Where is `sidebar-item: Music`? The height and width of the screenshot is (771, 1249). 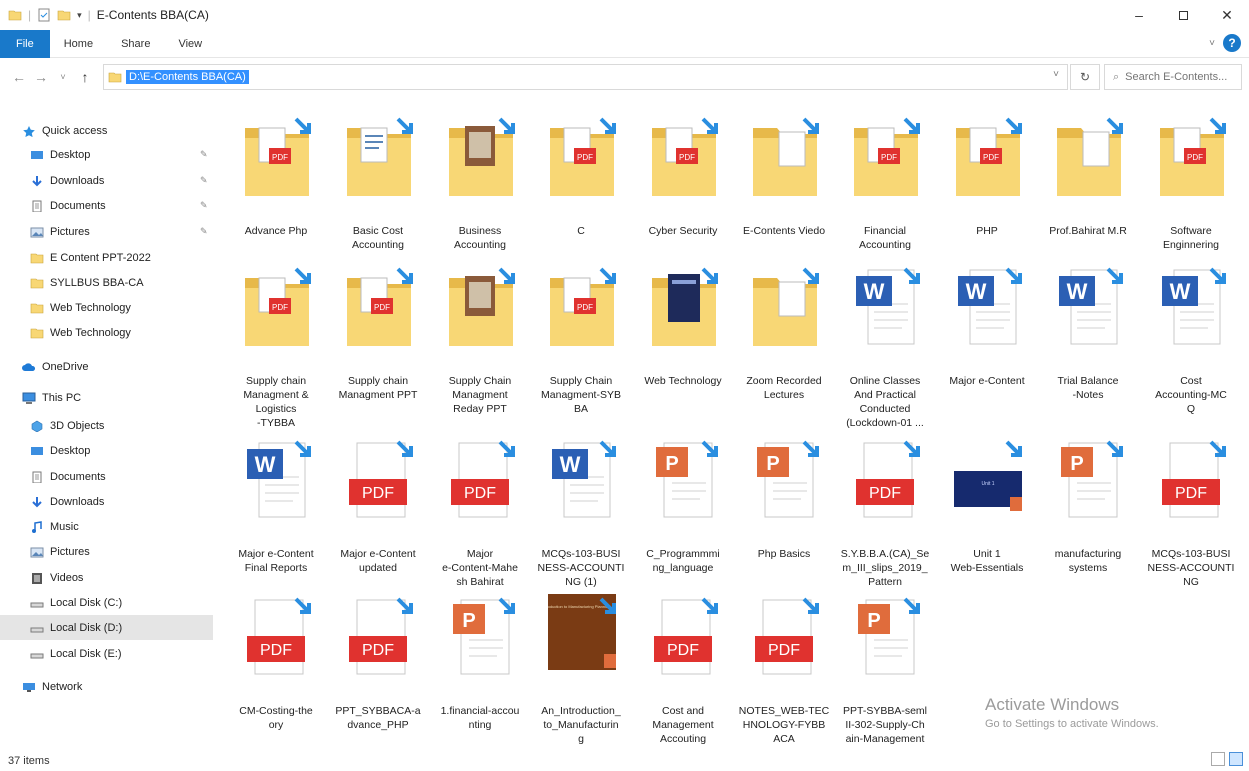 sidebar-item: Music is located at coordinates (106, 526).